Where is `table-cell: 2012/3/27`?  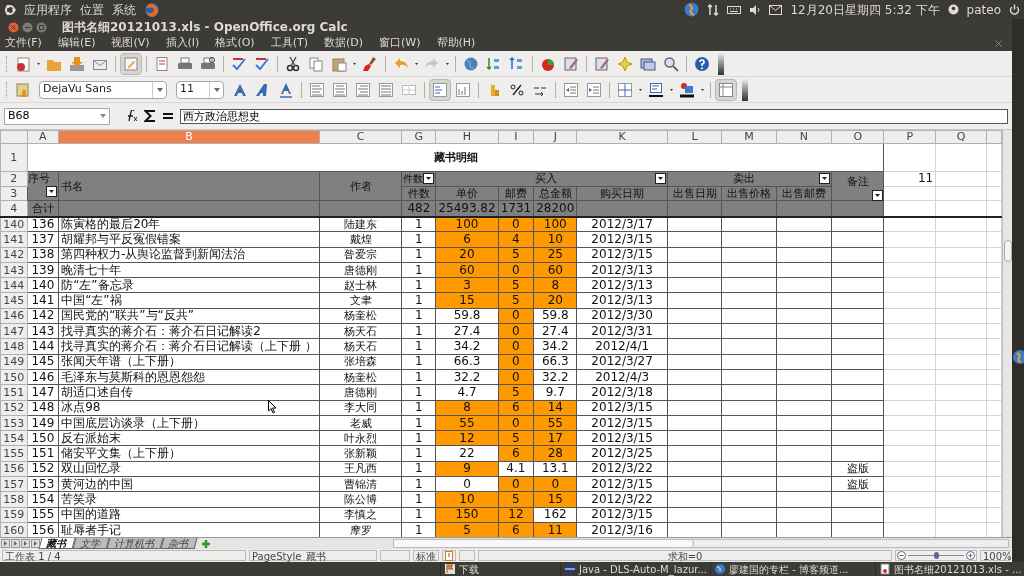
table-cell: 2012/3/27 is located at coordinates (622, 362).